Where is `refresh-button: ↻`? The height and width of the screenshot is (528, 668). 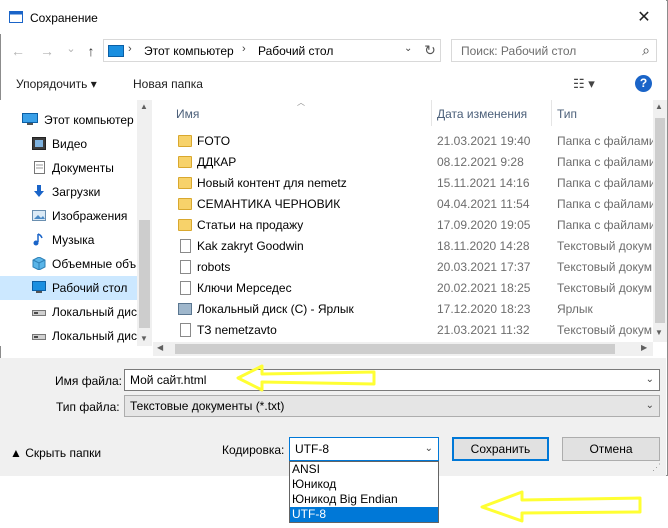
refresh-button: ↻ is located at coordinates (430, 50).